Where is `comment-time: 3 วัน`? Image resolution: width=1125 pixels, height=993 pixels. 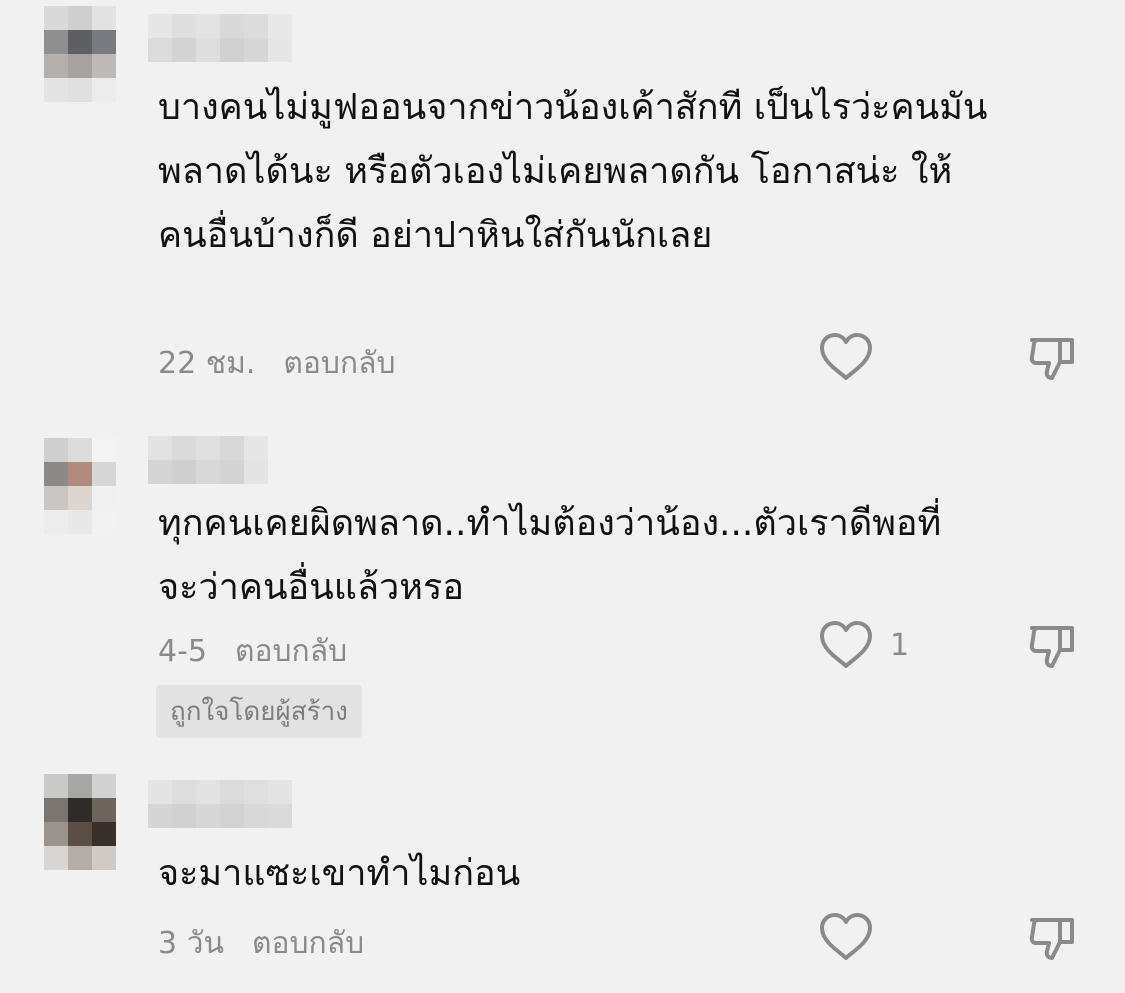 comment-time: 3 วัน is located at coordinates (191, 943).